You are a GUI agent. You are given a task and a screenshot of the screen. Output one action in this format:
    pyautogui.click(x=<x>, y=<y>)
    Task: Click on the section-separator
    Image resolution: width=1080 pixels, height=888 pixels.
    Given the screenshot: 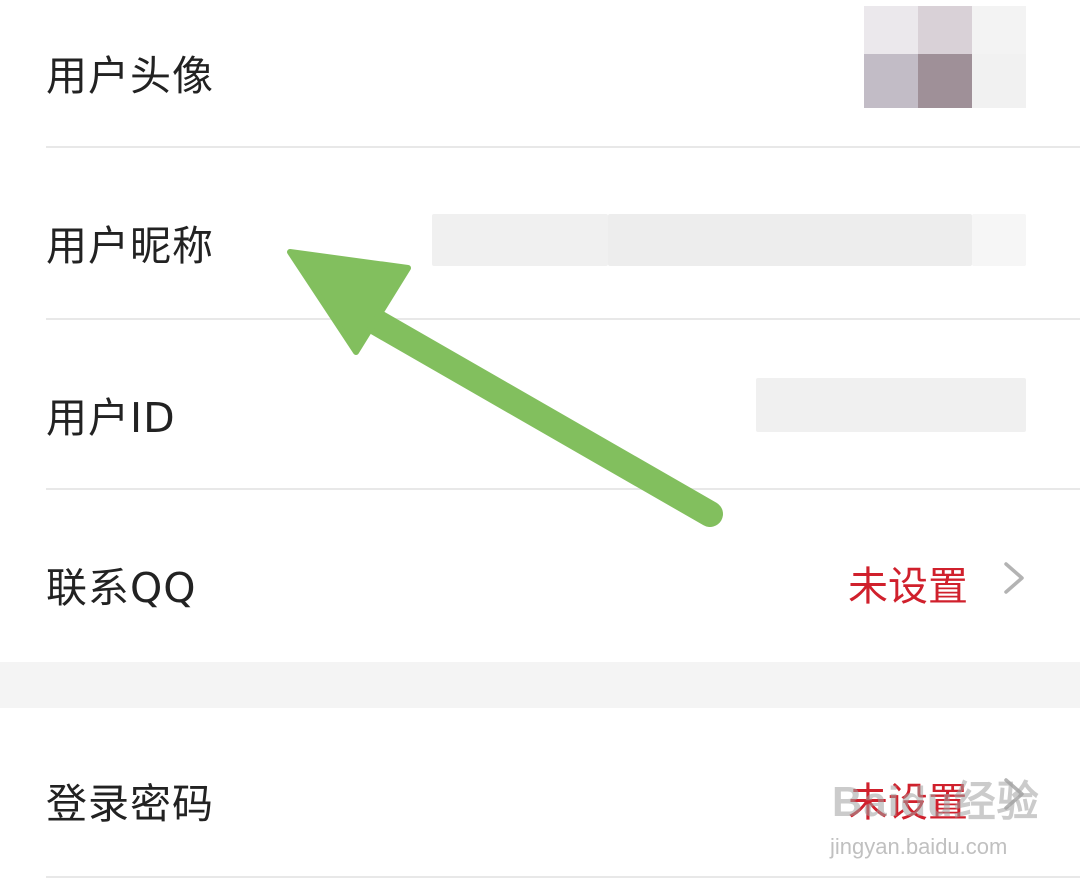 What is the action you would take?
    pyautogui.click(x=540, y=685)
    